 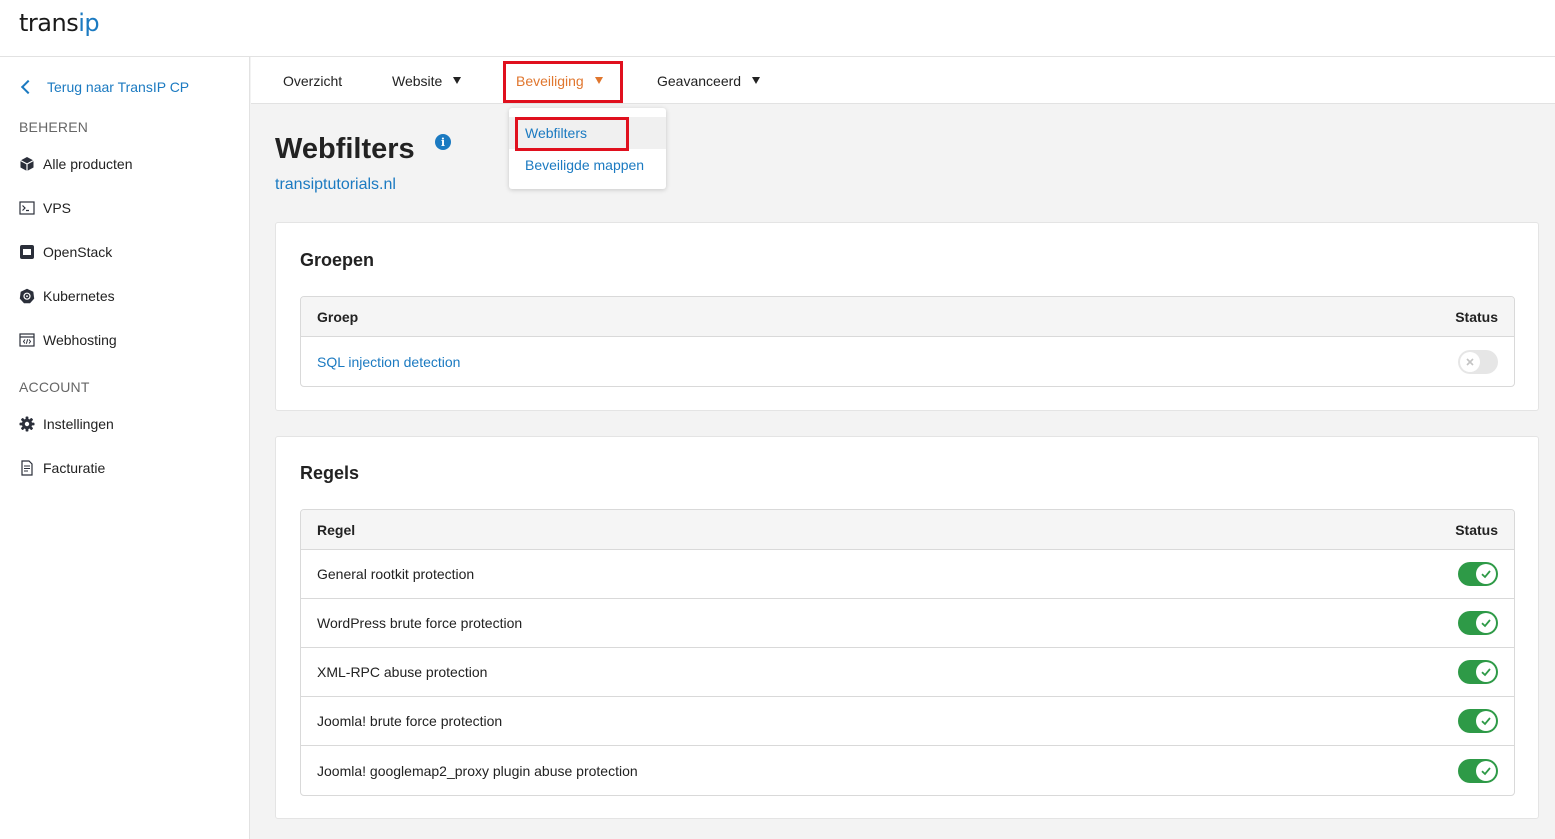 I want to click on table-header: Groep Status, so click(x=907, y=317).